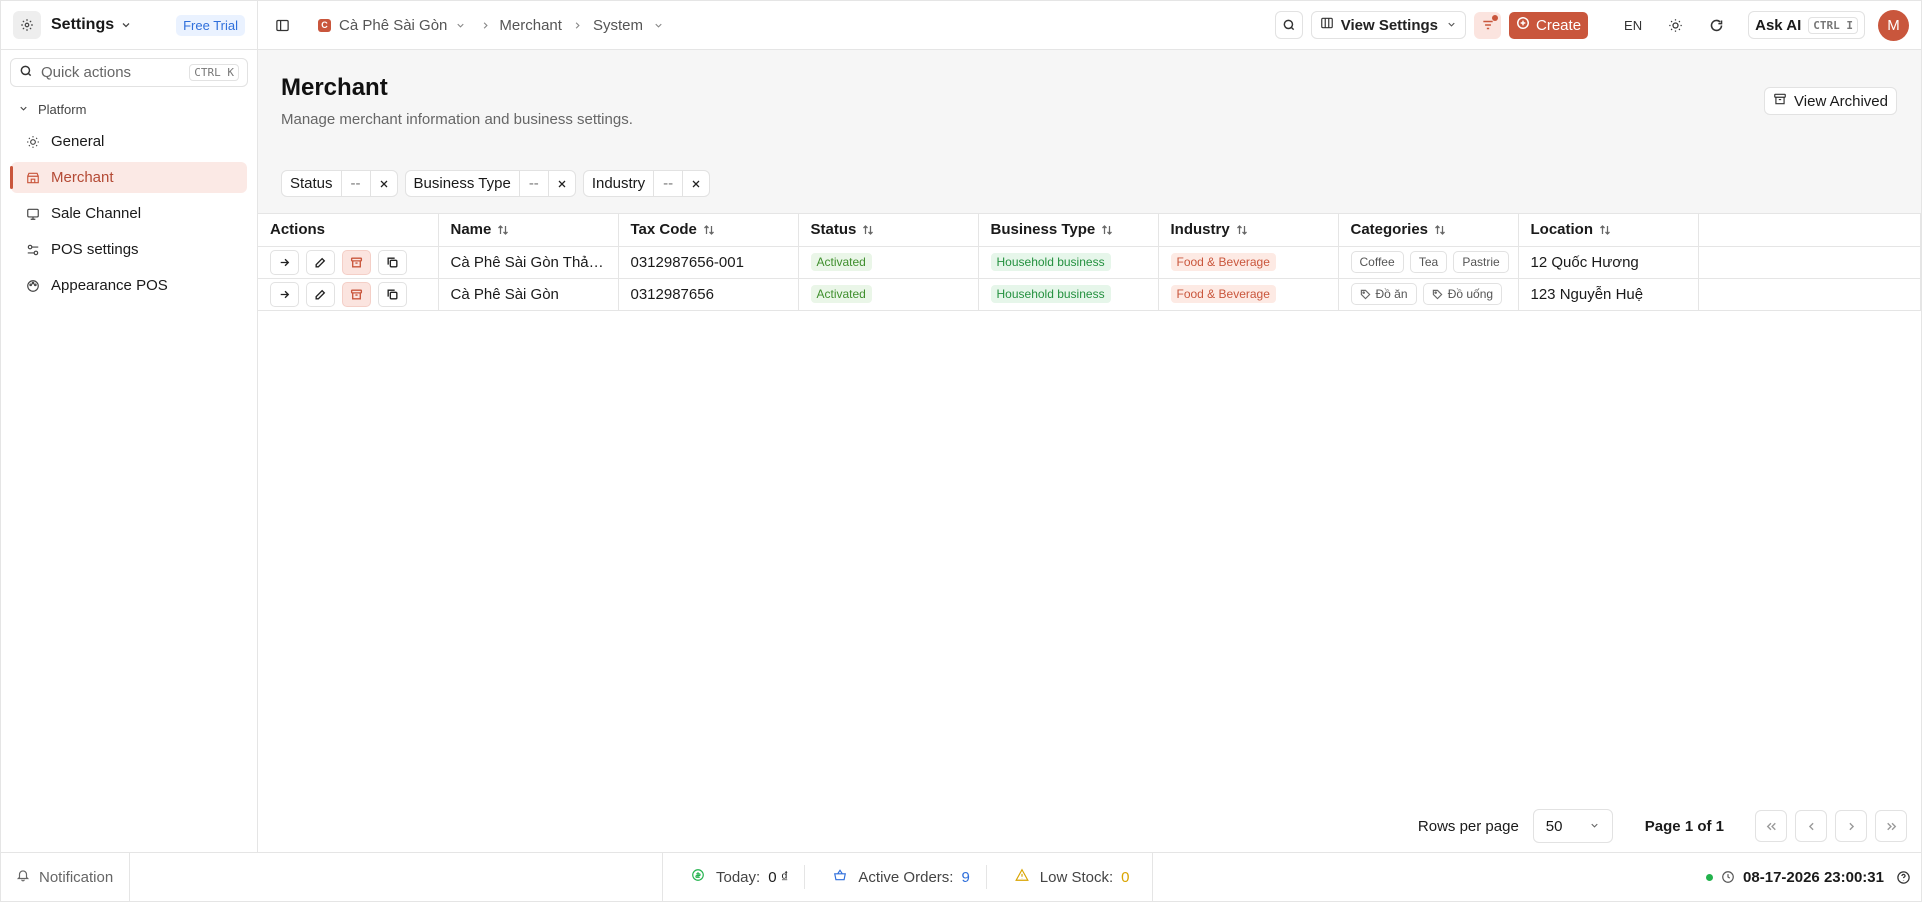 Image resolution: width=1922 pixels, height=902 pixels. I want to click on filter-status: Status --, so click(339, 183).